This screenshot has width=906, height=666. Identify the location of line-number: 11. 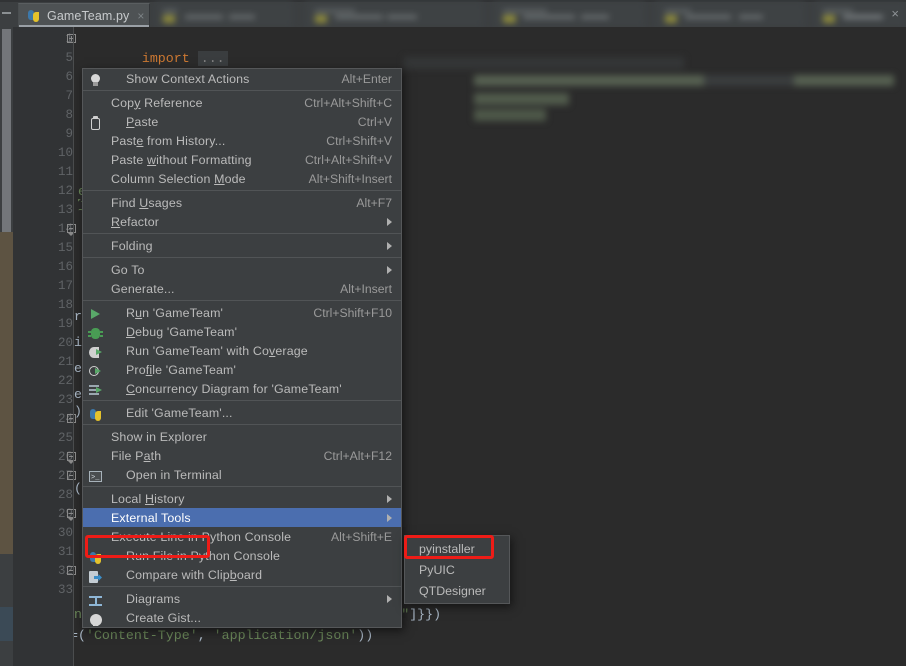
(65, 172).